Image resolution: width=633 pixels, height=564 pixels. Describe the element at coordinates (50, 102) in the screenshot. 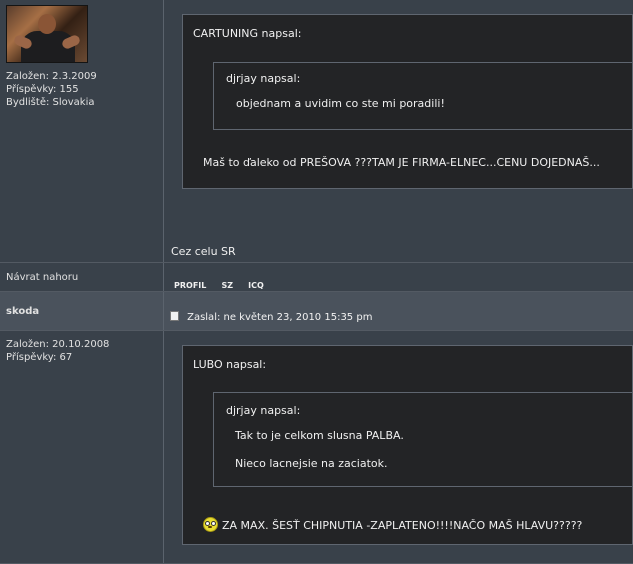

I see `location: Bydliště: Slovakia` at that location.